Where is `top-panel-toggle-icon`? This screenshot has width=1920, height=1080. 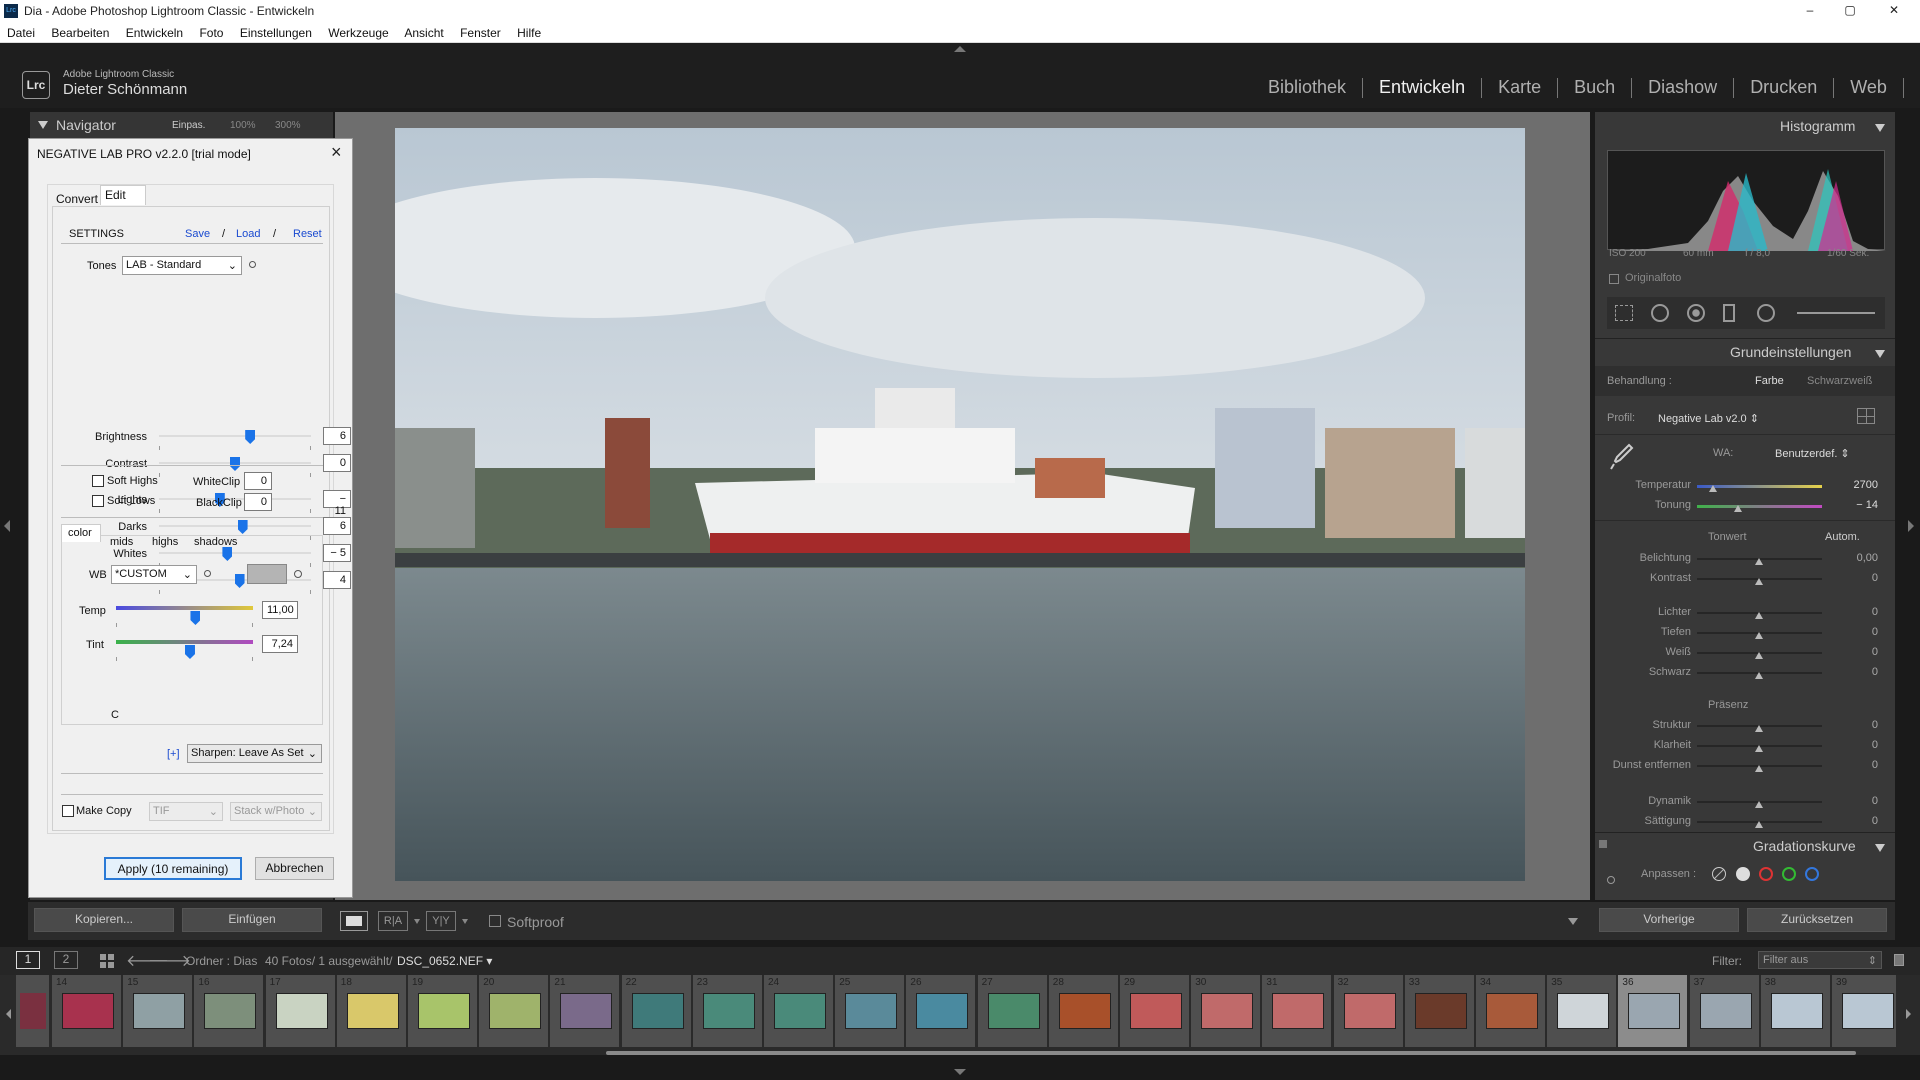 top-panel-toggle-icon is located at coordinates (960, 49).